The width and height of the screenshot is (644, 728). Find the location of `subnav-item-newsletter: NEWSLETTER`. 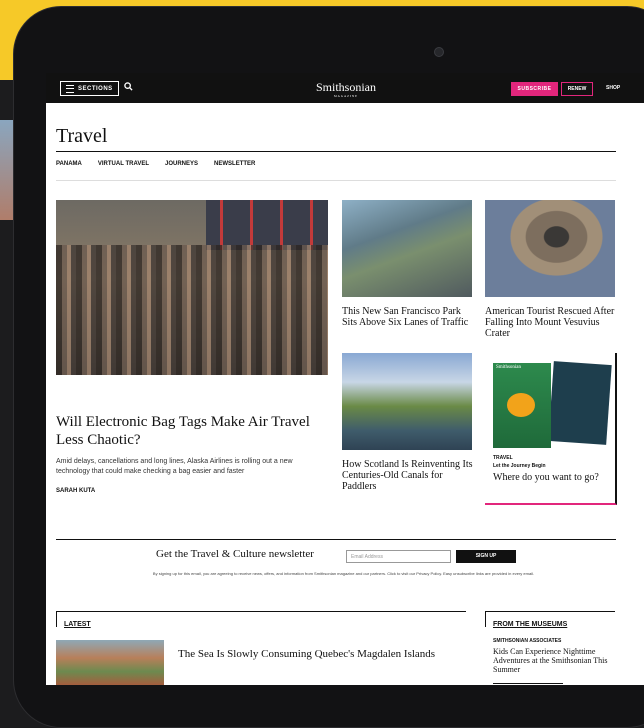

subnav-item-newsletter: NEWSLETTER is located at coordinates (234, 164).